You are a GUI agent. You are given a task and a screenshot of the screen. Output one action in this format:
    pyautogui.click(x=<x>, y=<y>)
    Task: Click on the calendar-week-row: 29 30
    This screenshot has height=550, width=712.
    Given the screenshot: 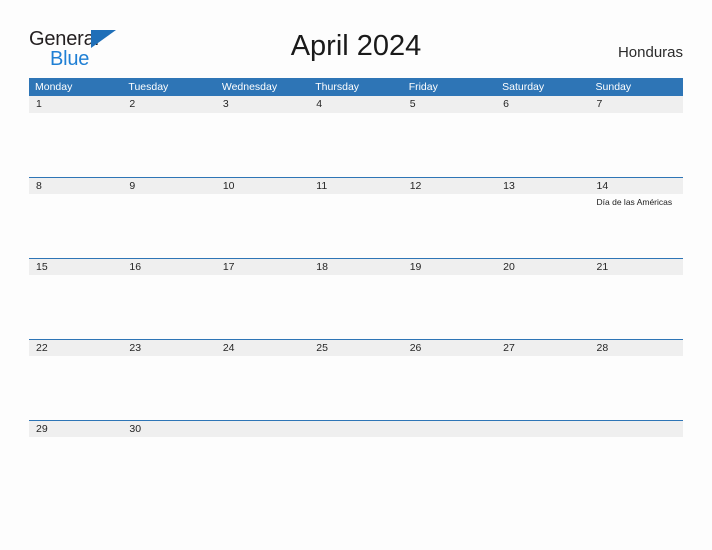 What is the action you would take?
    pyautogui.click(x=356, y=460)
    